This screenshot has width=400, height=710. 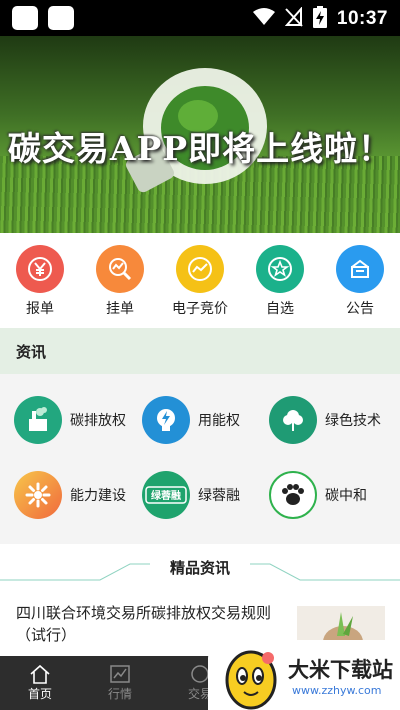 I want to click on site-watermark: 大米下载站 www.zzhyw.com, so click(x=304, y=675).